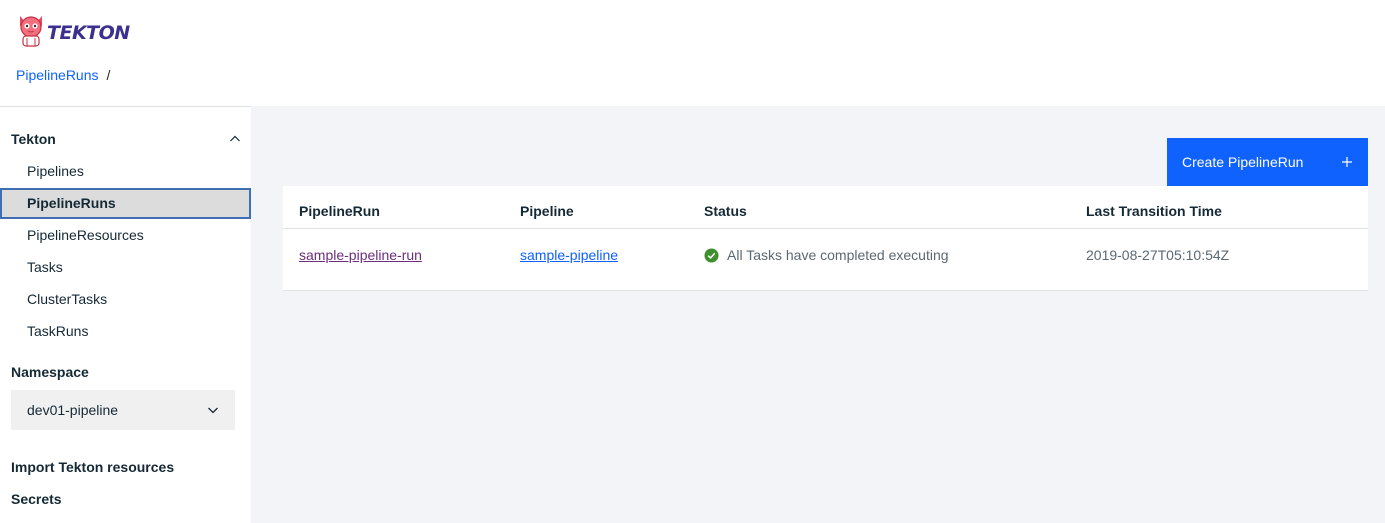  I want to click on pipeline-cell: sample-pipeline, so click(569, 255).